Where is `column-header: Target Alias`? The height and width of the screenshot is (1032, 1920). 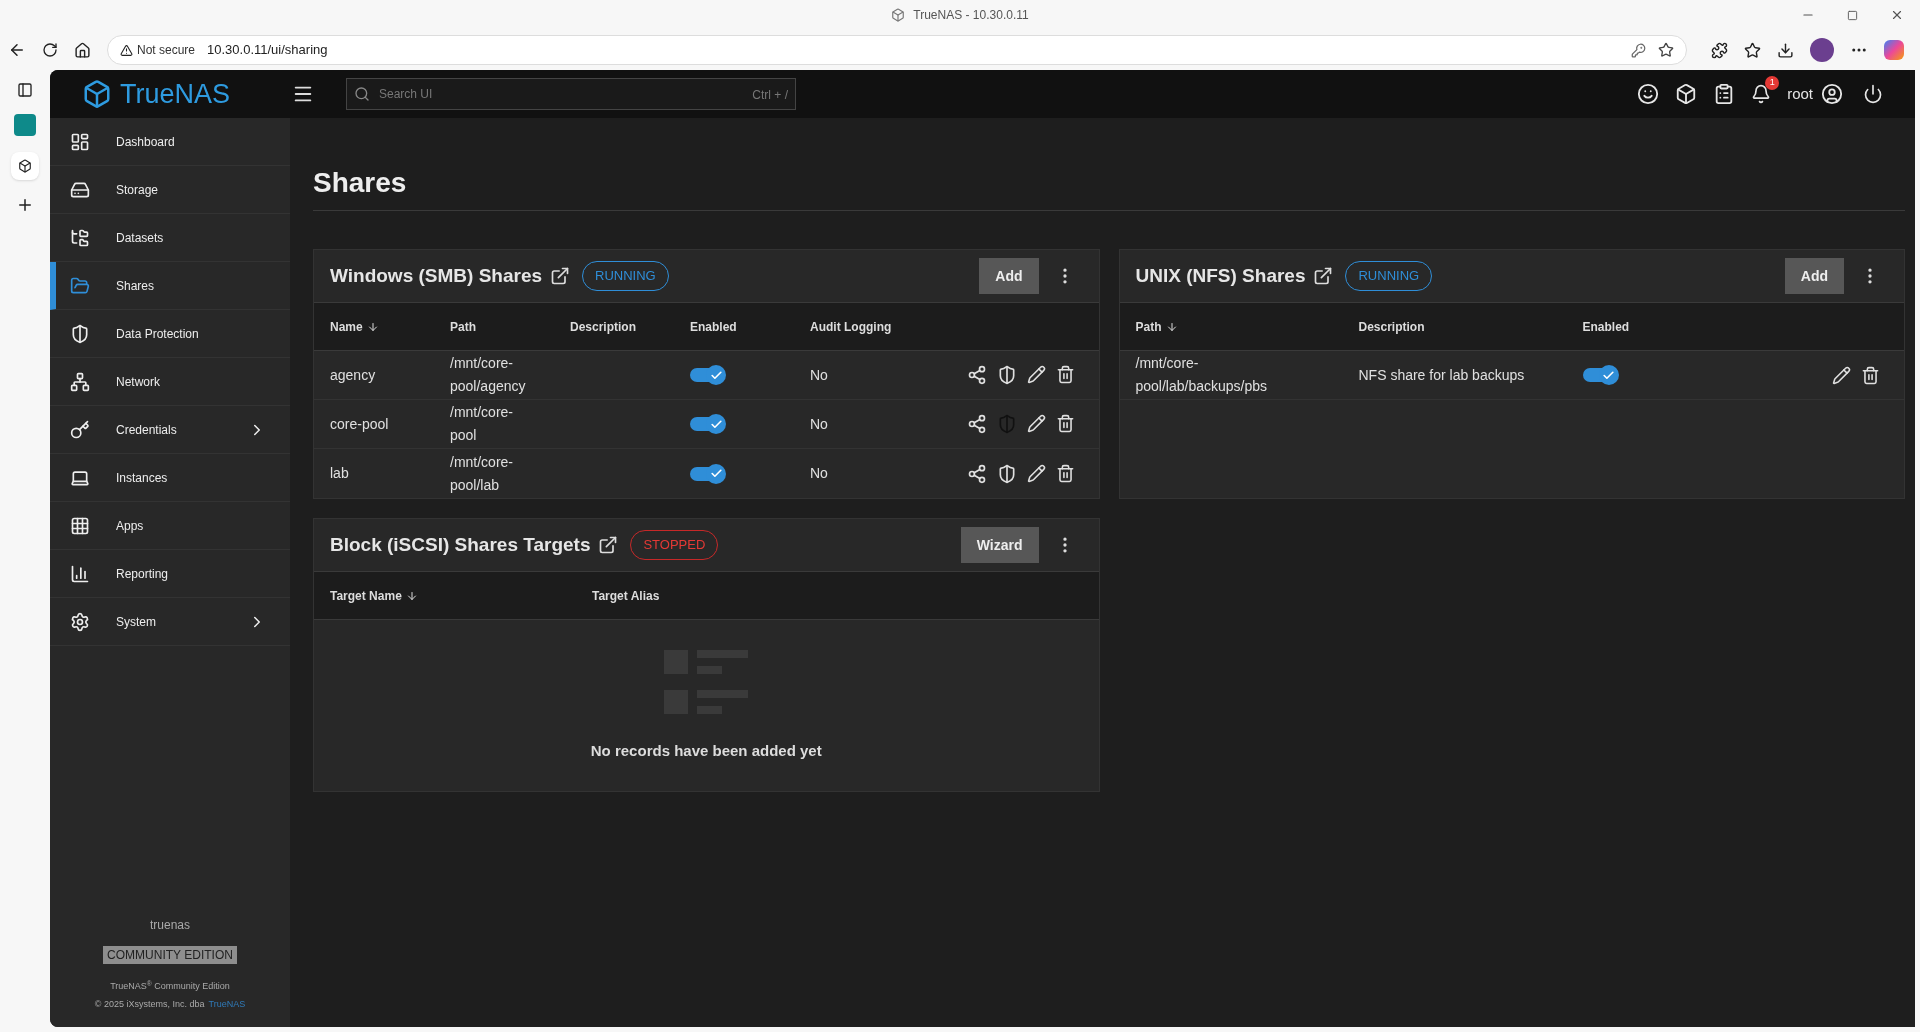
column-header: Target Alias is located at coordinates (626, 595).